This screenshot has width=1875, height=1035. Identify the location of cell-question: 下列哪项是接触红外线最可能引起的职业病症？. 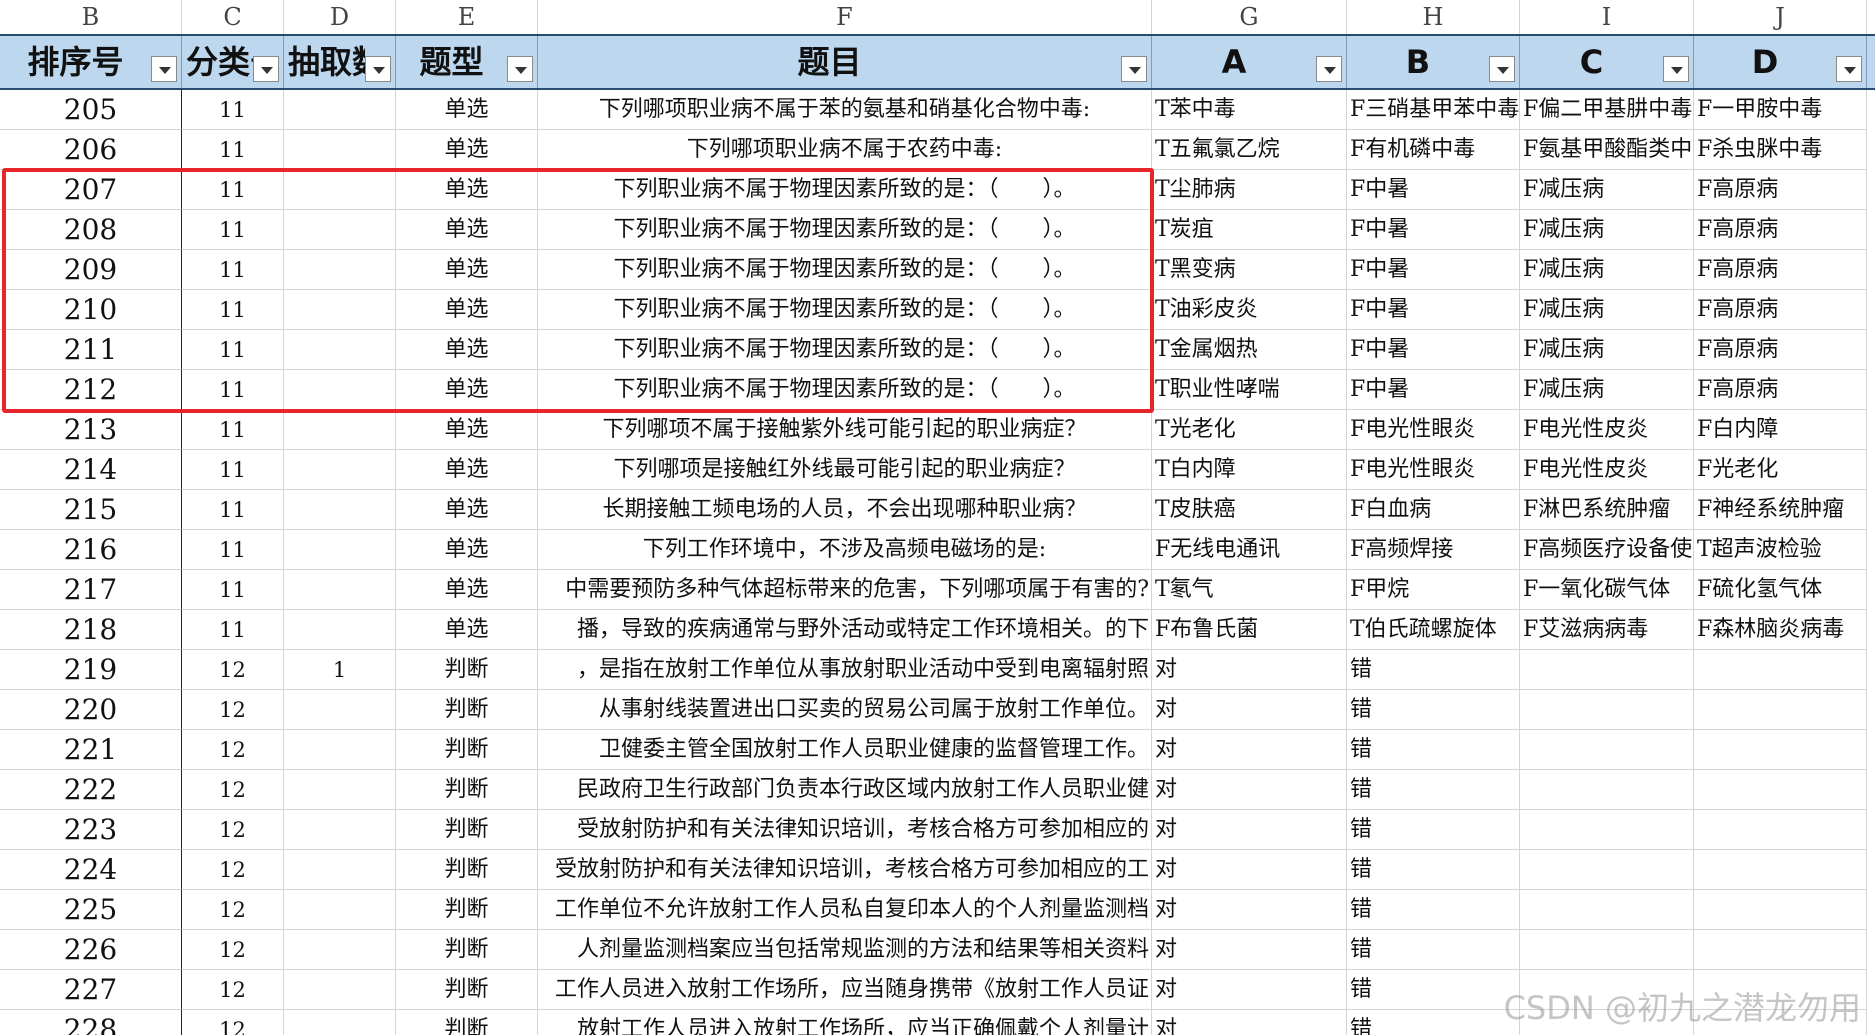
(845, 470).